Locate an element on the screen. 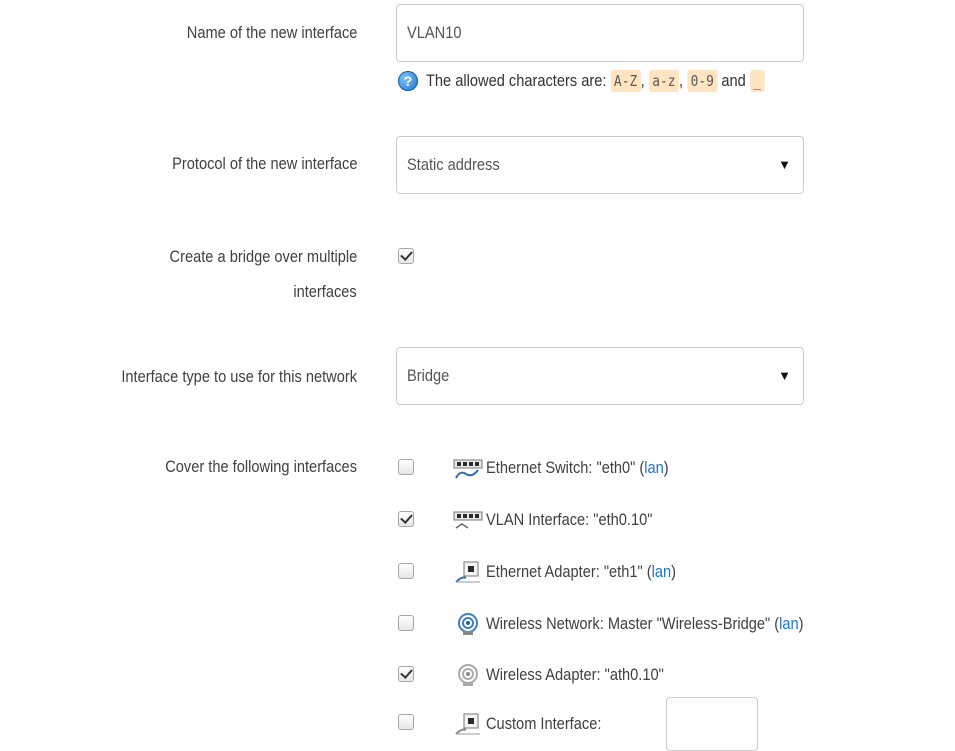  iface-item-custom: Custom Interface: is located at coordinates (536, 724).